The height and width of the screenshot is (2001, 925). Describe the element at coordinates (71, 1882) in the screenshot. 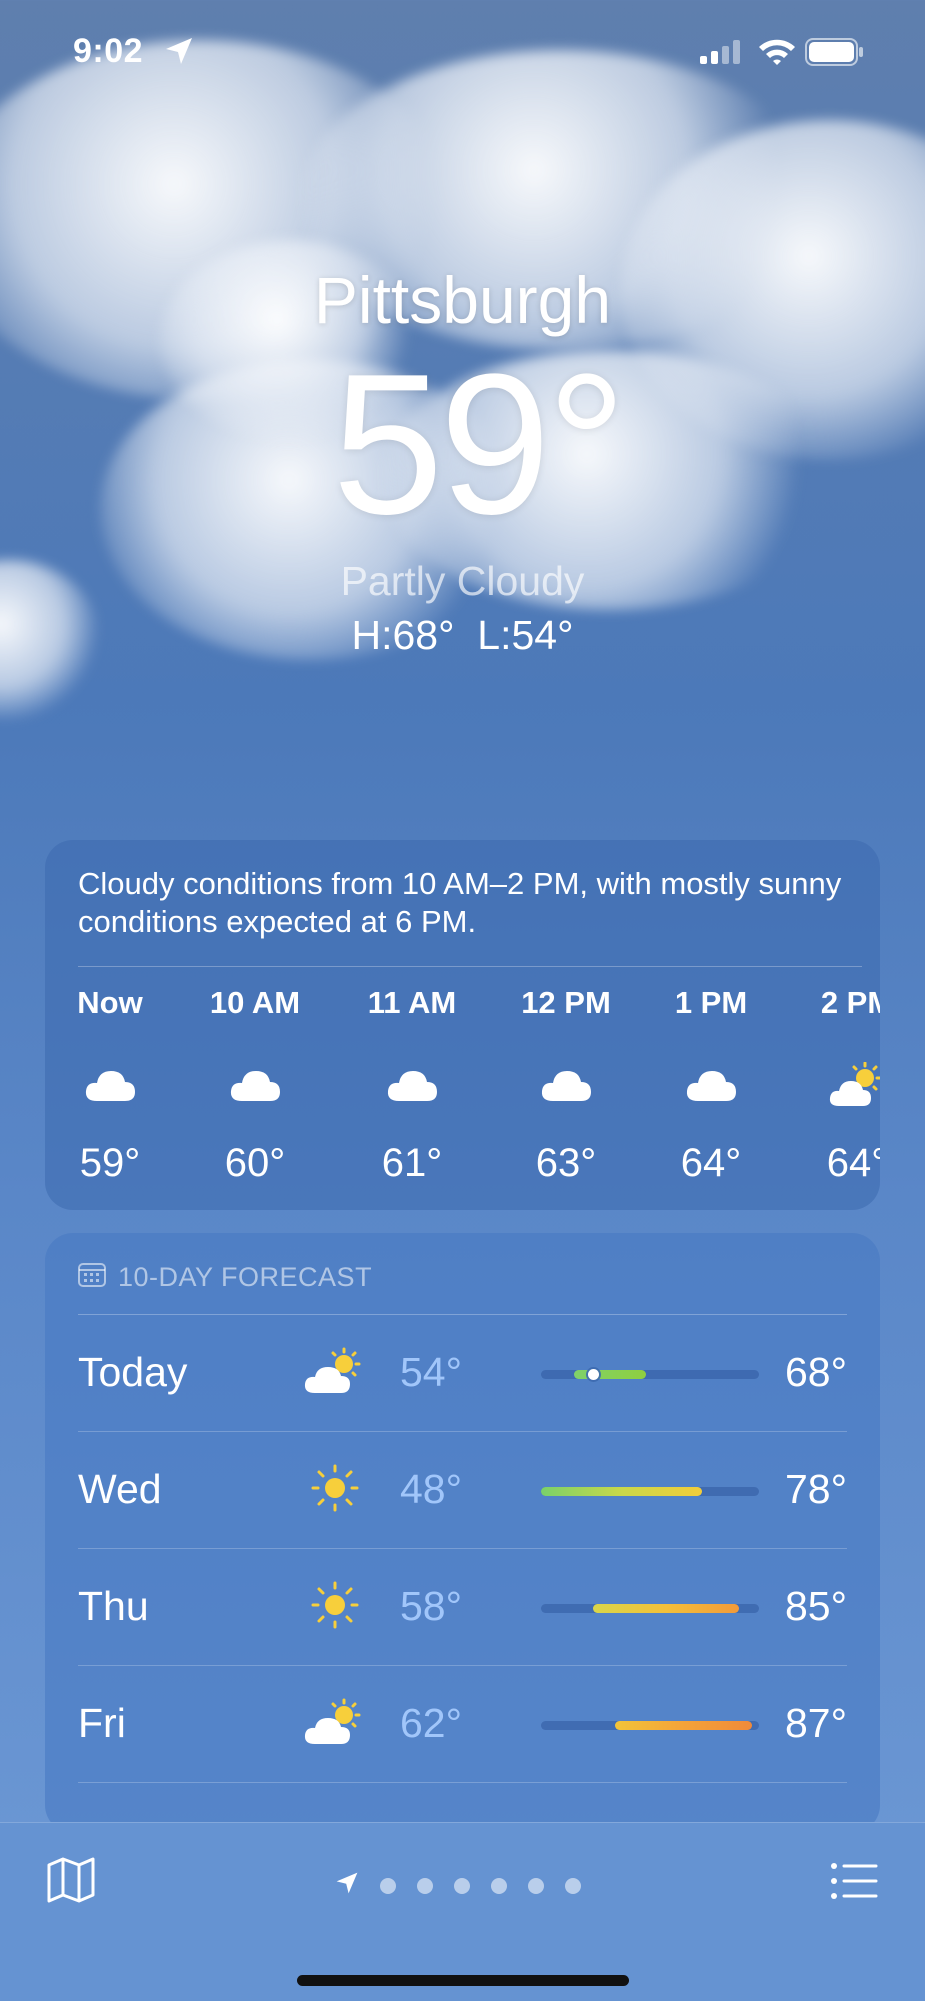

I see `map-icon` at that location.